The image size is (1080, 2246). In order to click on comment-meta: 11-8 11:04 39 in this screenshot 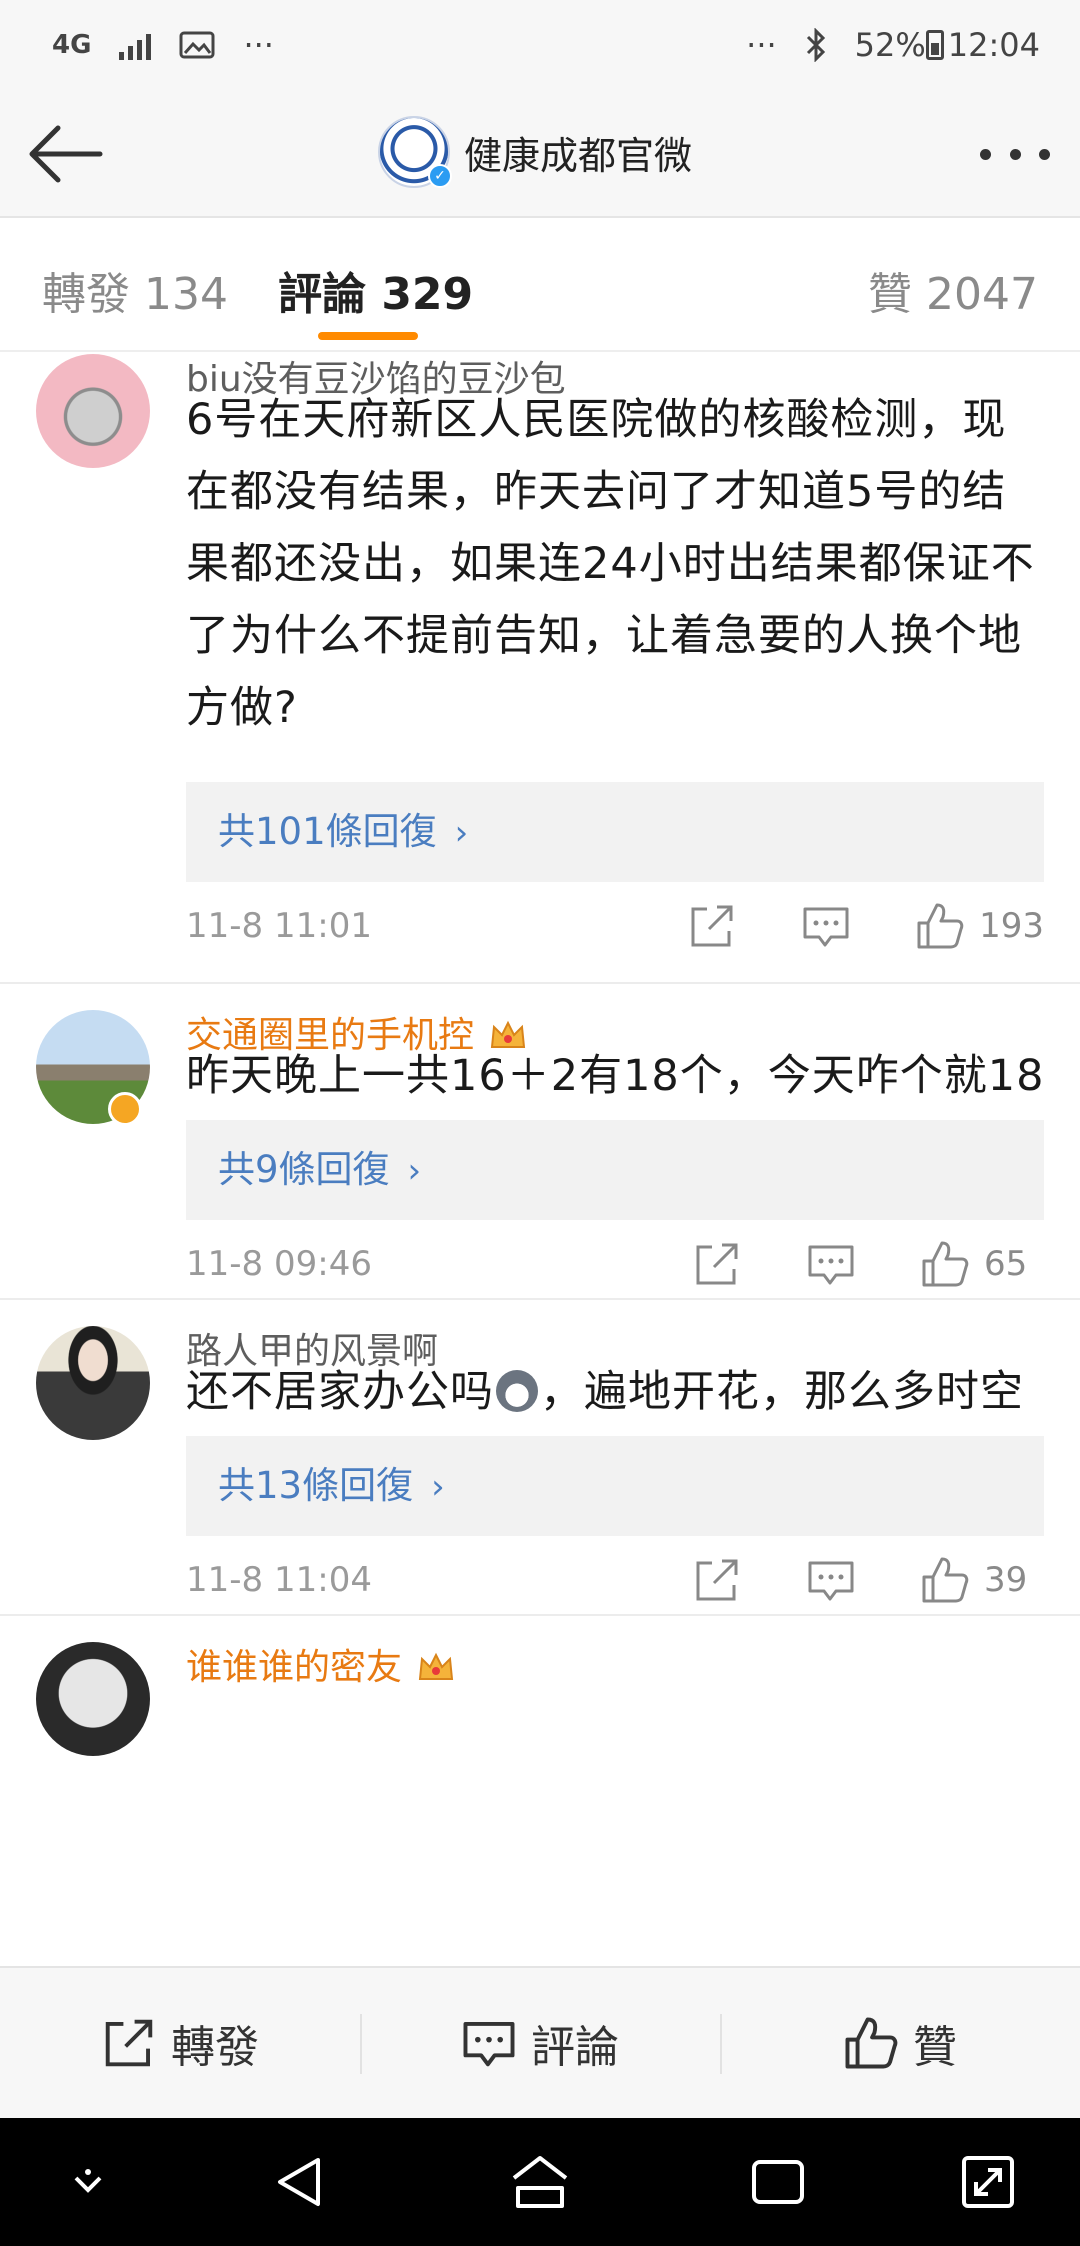, I will do `click(615, 1580)`.